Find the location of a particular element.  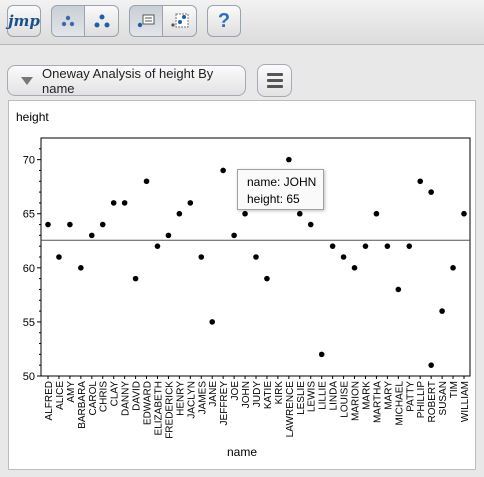

x-tick-label: JOHN is located at coordinates (246, 394).